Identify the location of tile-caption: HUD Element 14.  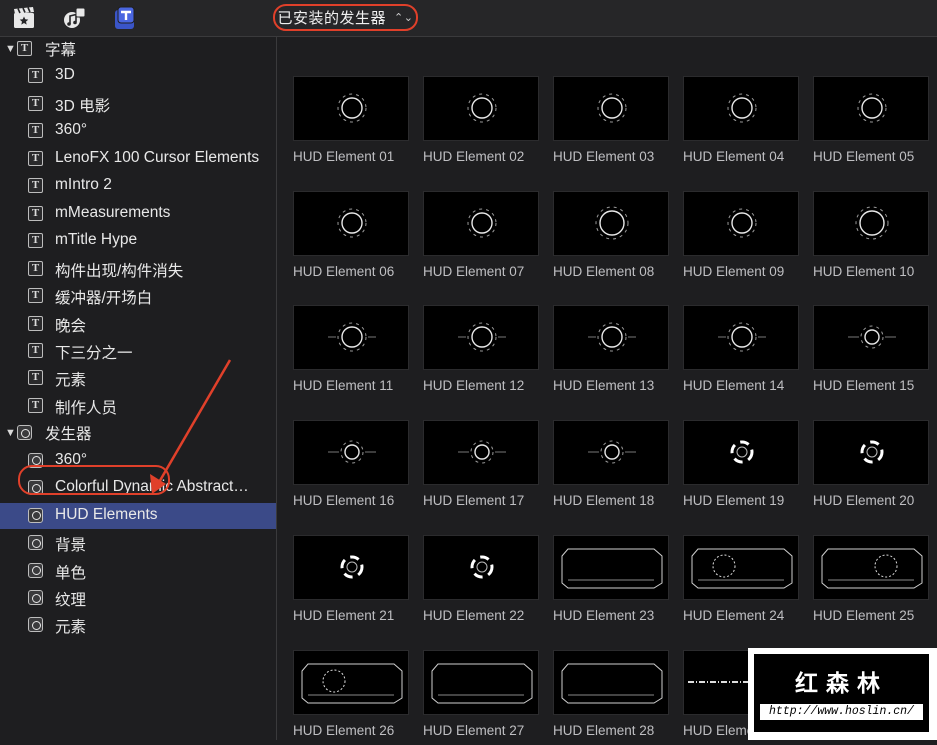
(734, 385).